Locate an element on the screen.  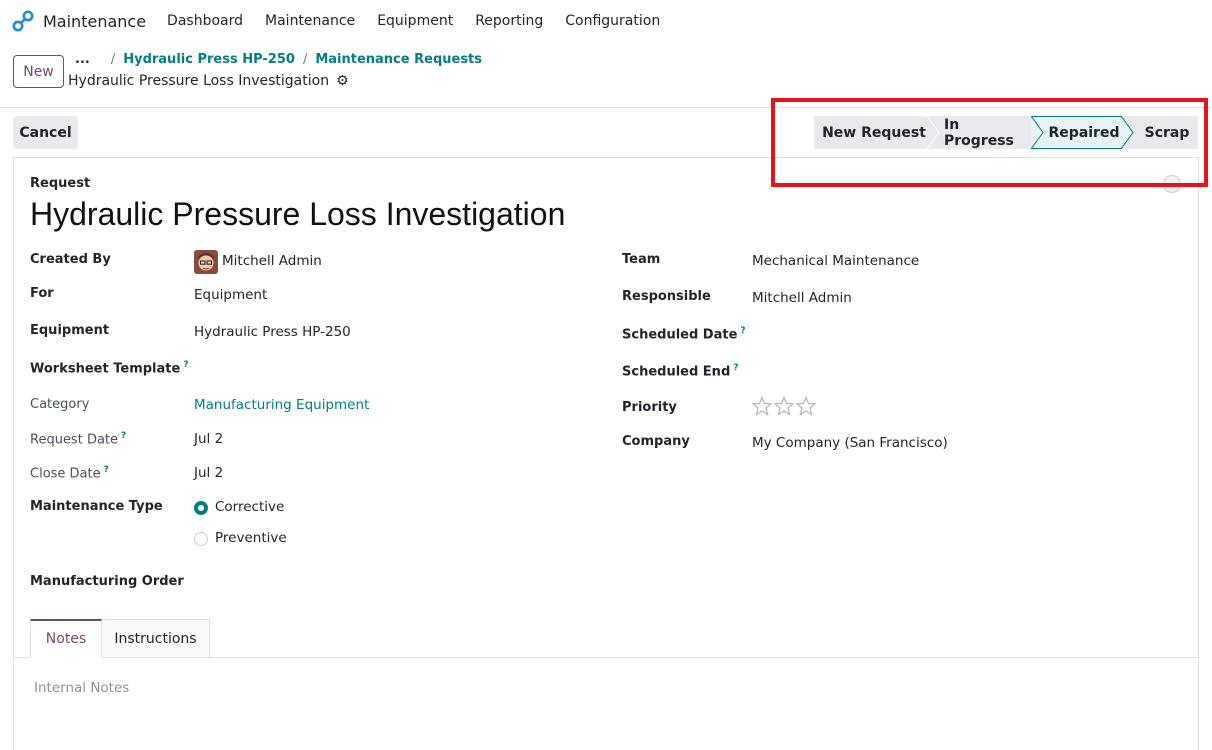
team-value: Mechanical Maintenance is located at coordinates (835, 261).